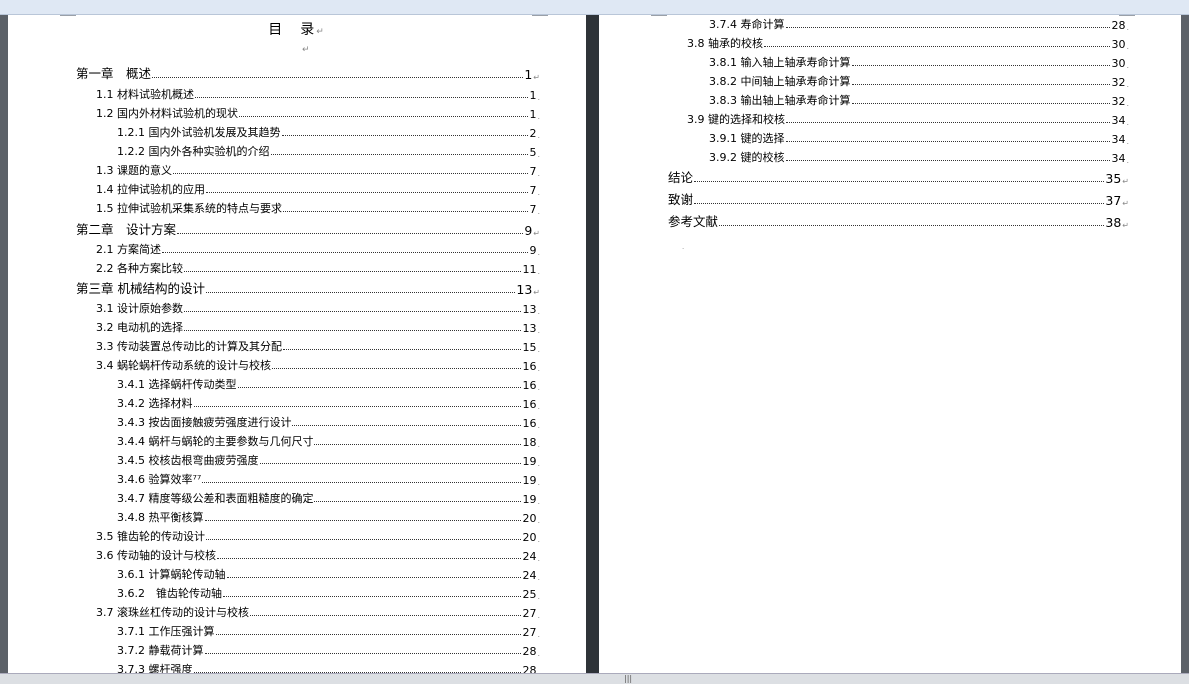  Describe the element at coordinates (919, 137) in the screenshot. I see `toc-section-entry: 3.9.1 键的选择 34.` at that location.